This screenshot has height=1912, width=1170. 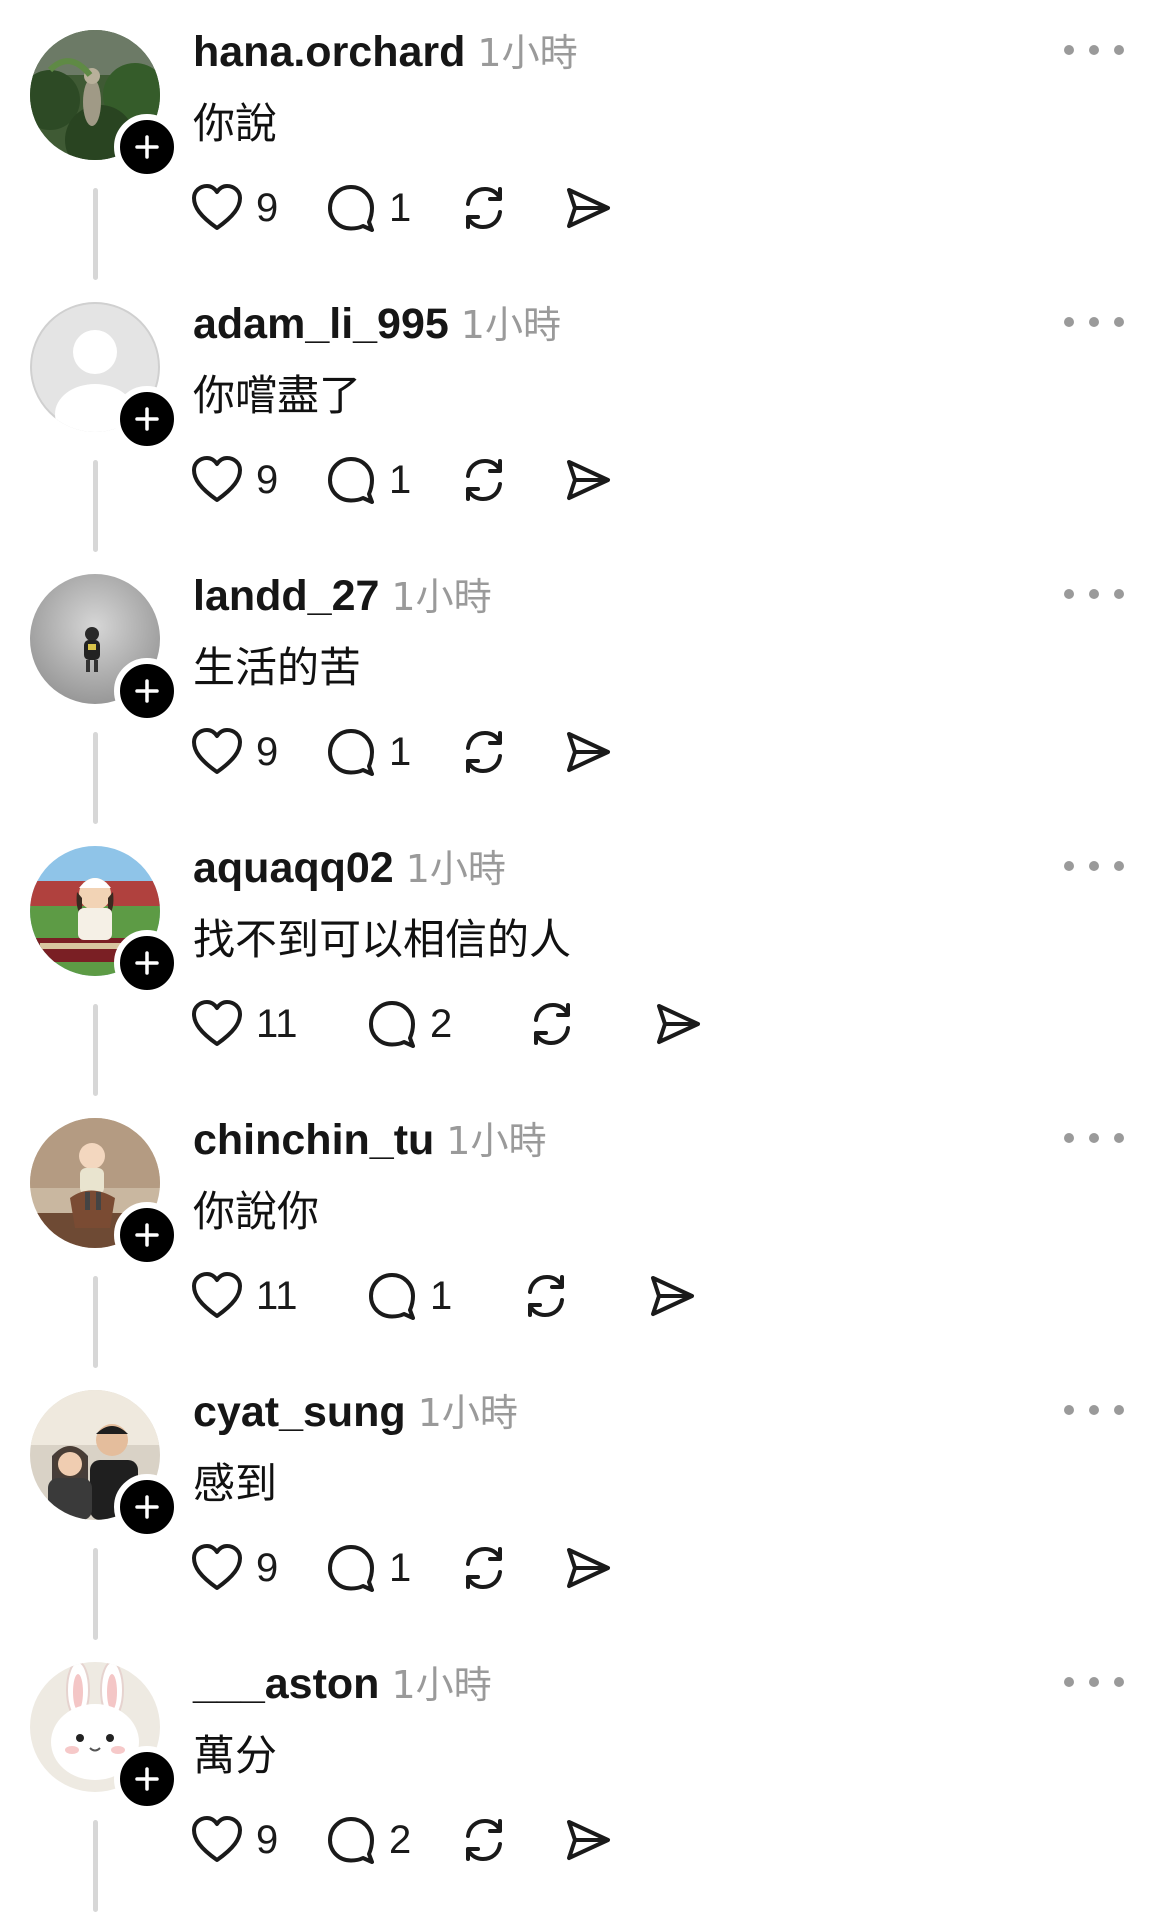 I want to click on reply-post: aquaqq02 1小時 找不到可以相信的人 11 2, so click(x=585, y=956).